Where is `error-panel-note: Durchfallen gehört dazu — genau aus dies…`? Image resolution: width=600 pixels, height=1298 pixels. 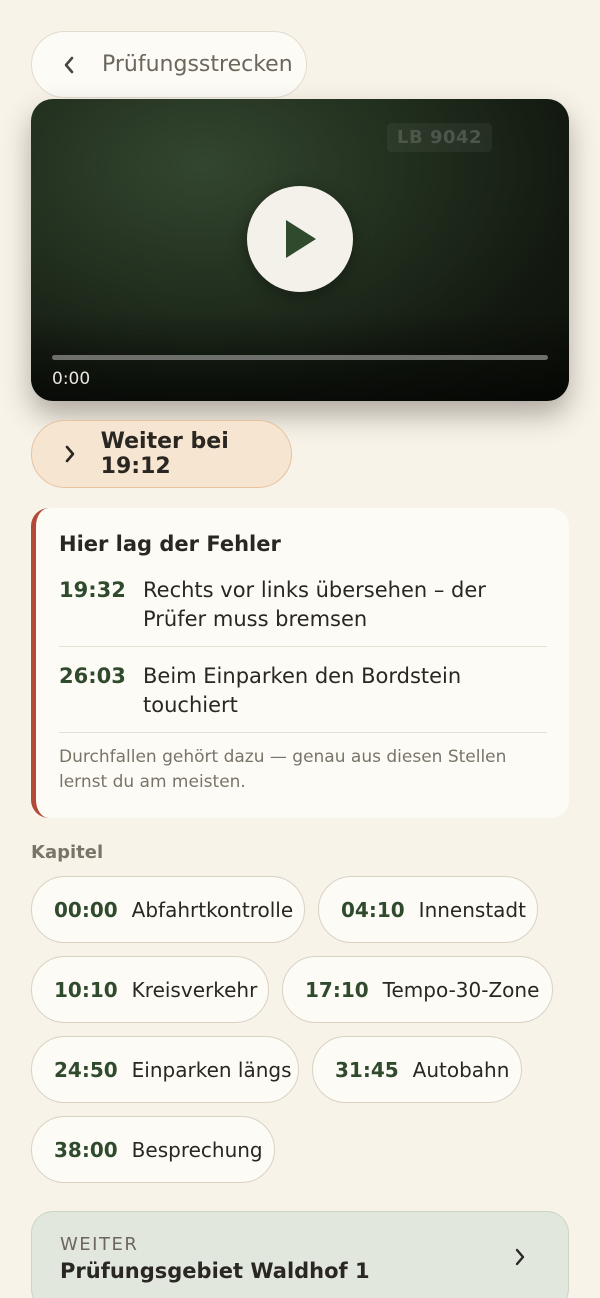 error-panel-note: Durchfallen gehört dazu — genau aus dies… is located at coordinates (283, 769).